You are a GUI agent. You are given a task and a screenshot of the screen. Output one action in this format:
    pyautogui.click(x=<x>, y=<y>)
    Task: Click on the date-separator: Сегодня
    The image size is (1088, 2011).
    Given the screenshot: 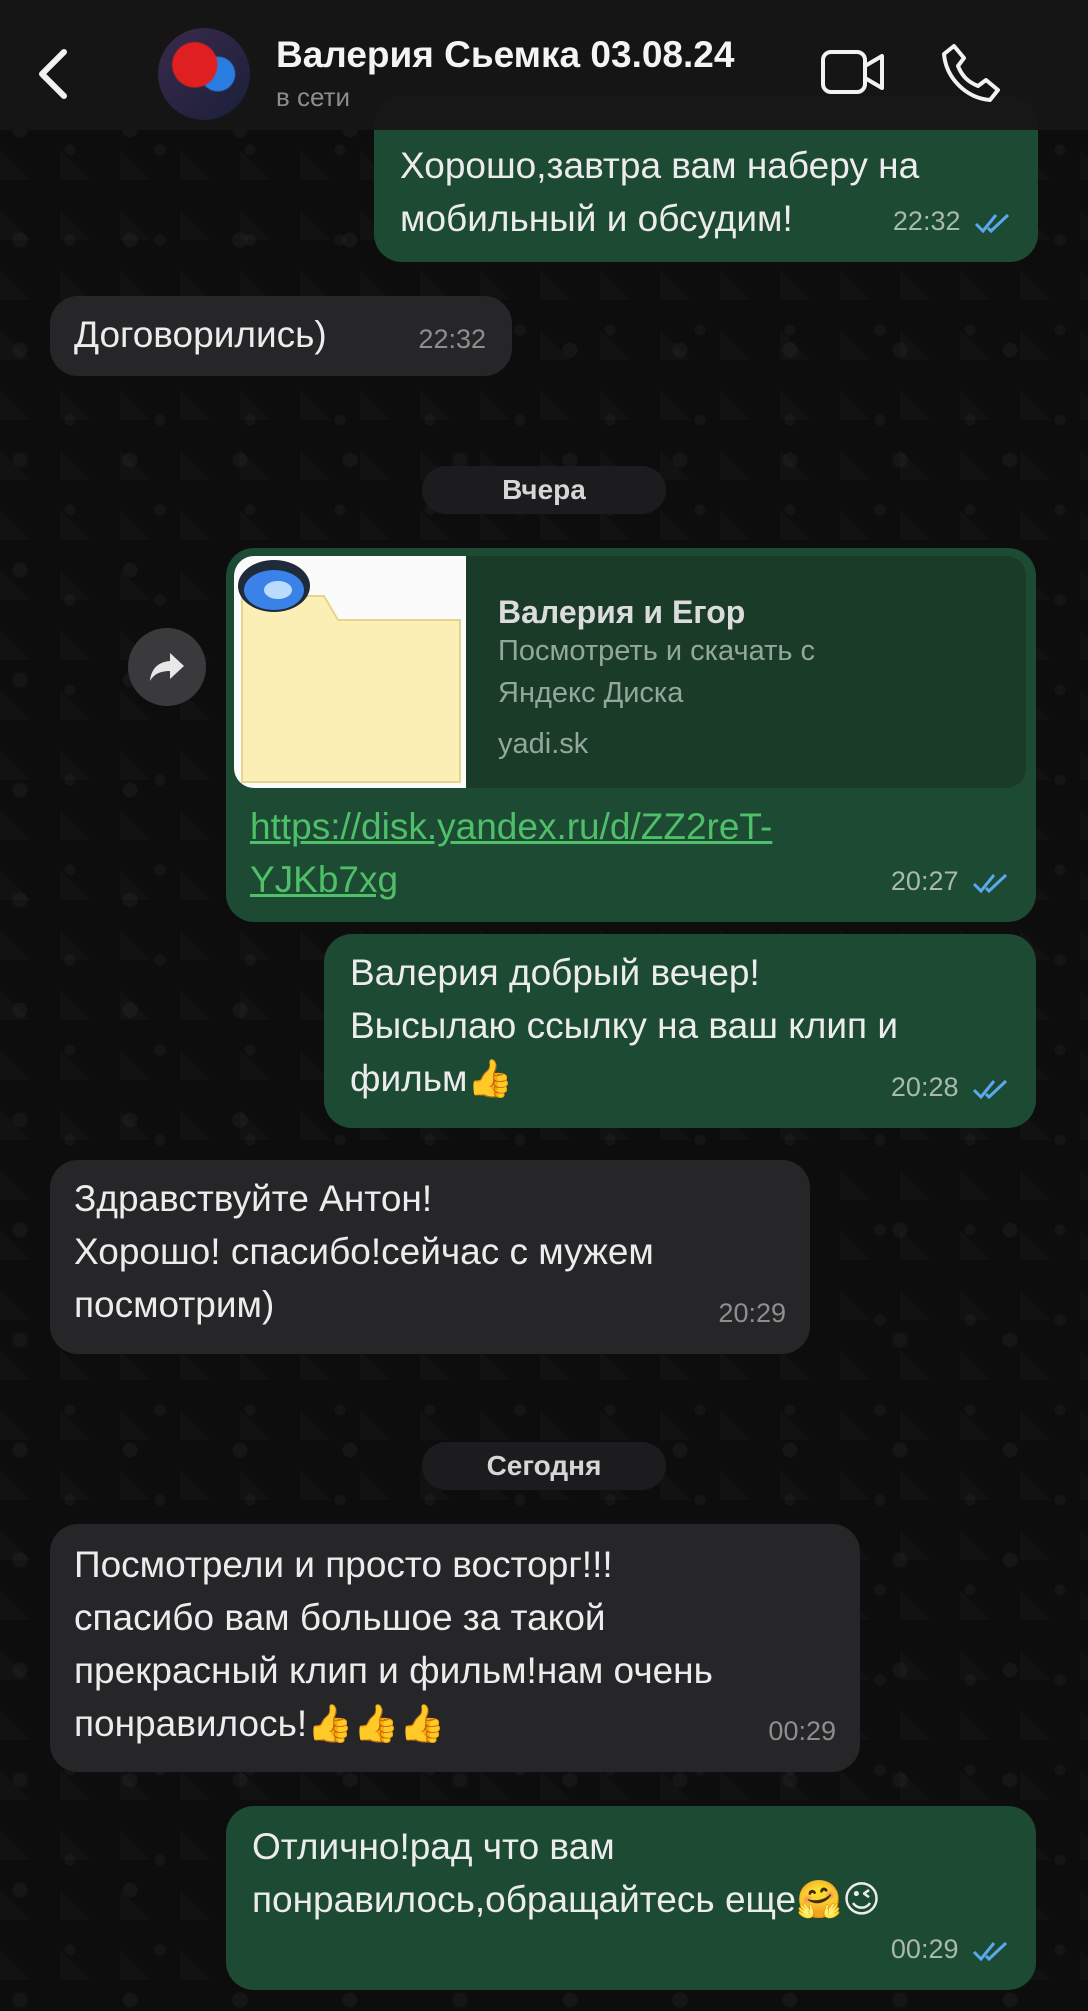 What is the action you would take?
    pyautogui.click(x=544, y=1466)
    